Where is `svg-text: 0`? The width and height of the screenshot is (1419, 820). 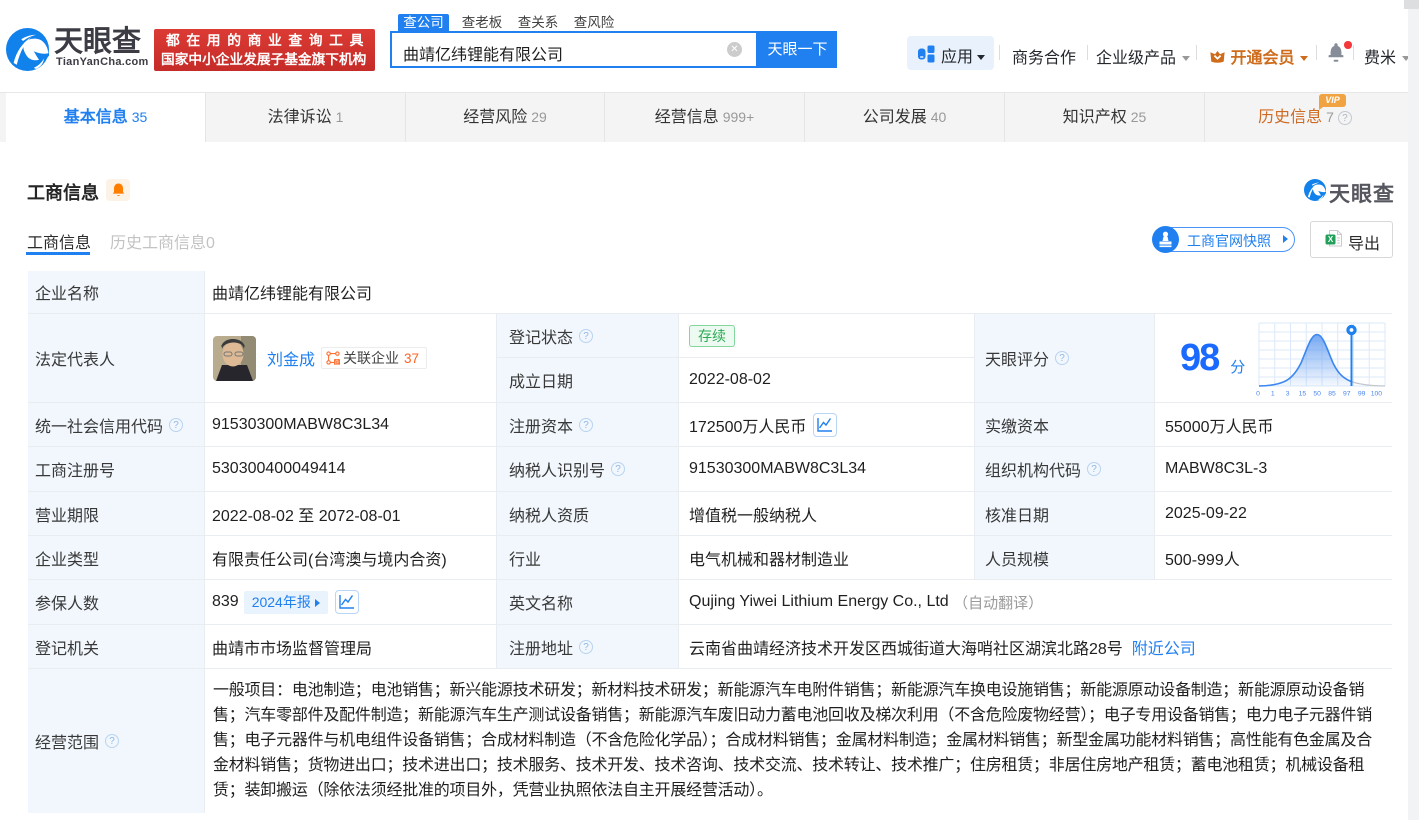 svg-text: 0 is located at coordinates (1258, 394).